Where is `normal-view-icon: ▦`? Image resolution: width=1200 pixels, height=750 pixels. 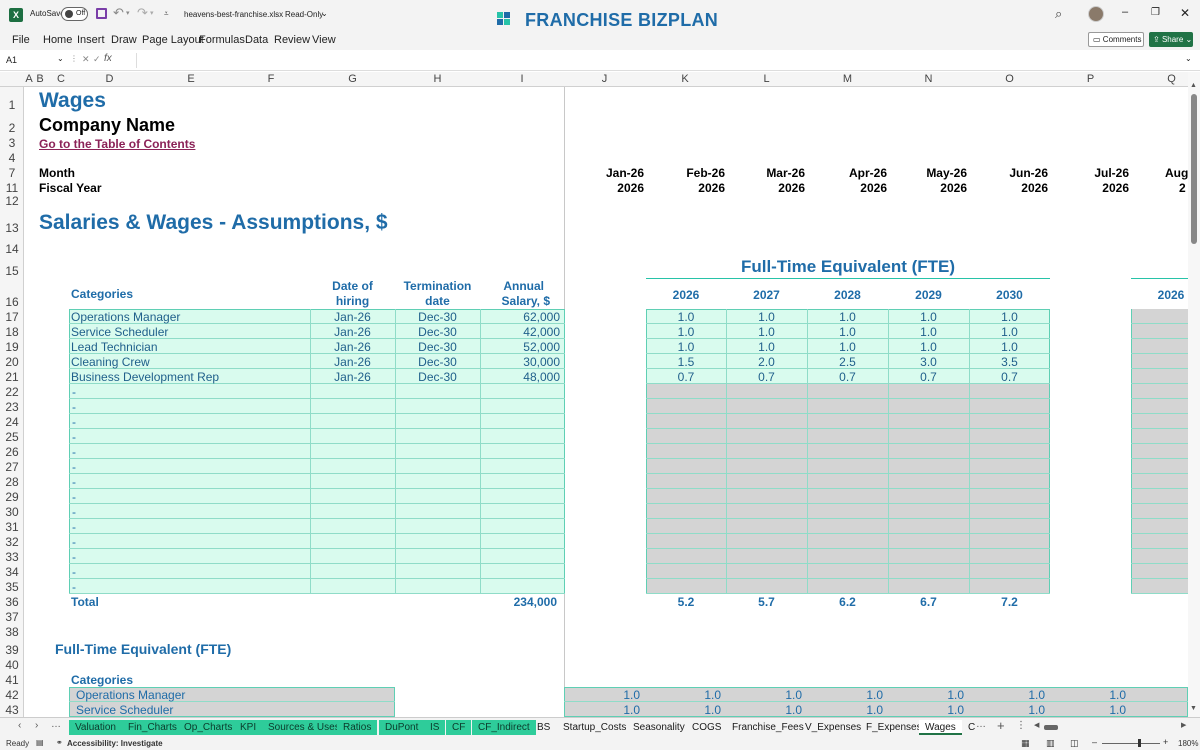 normal-view-icon: ▦ is located at coordinates (1025, 743).